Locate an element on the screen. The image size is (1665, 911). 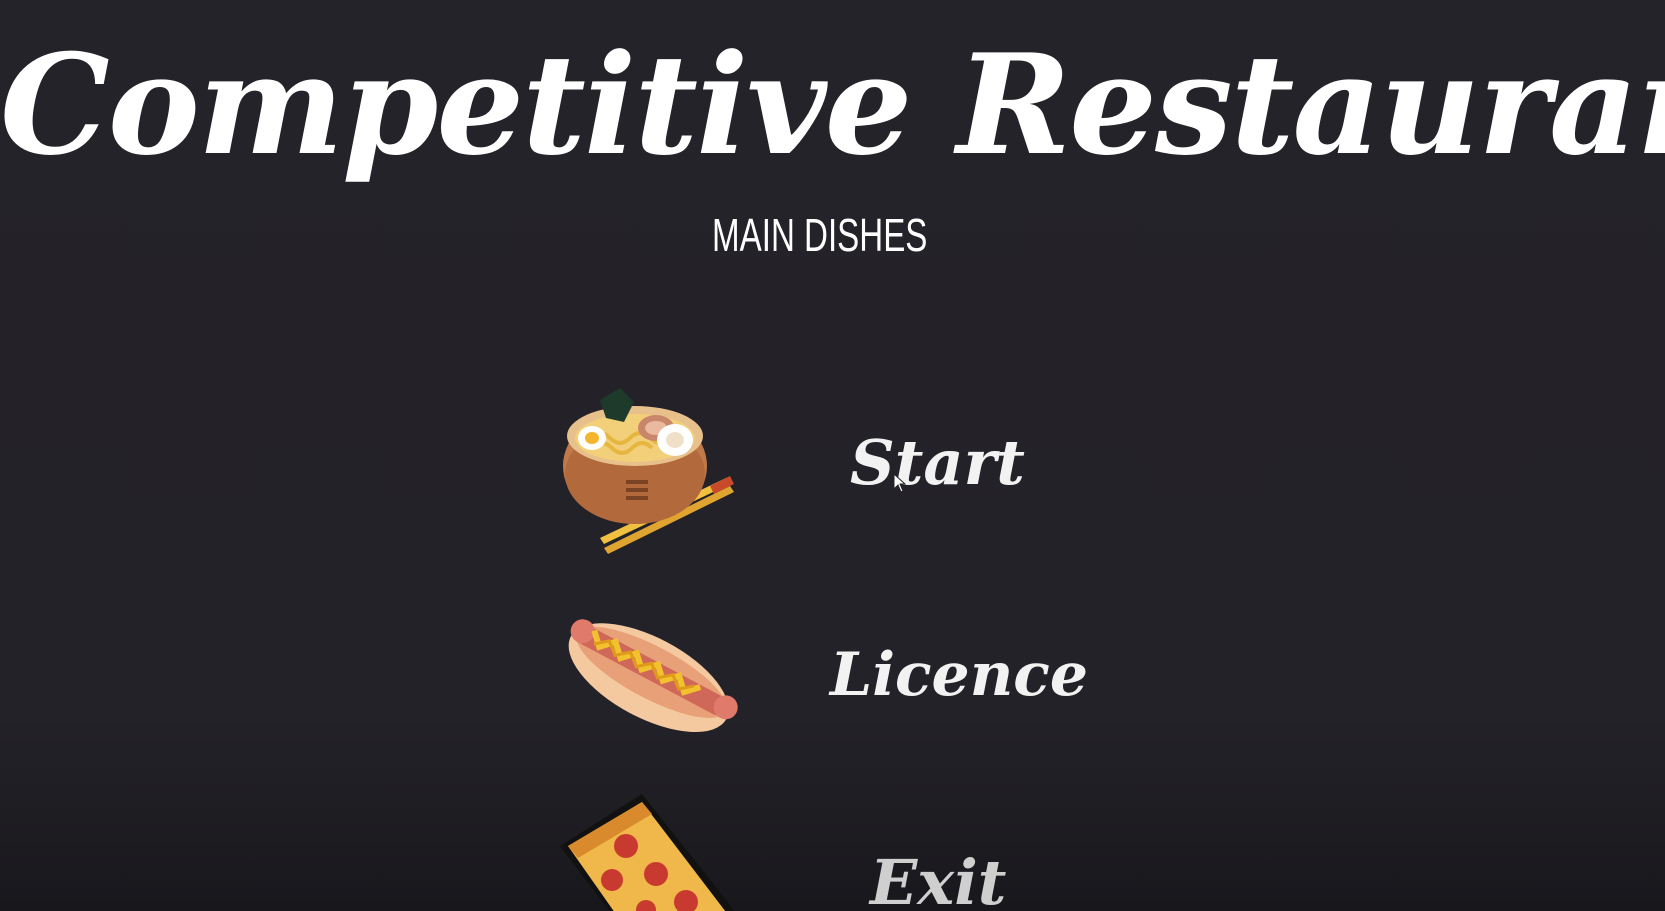
exit-label: Exit is located at coordinates (938, 878).